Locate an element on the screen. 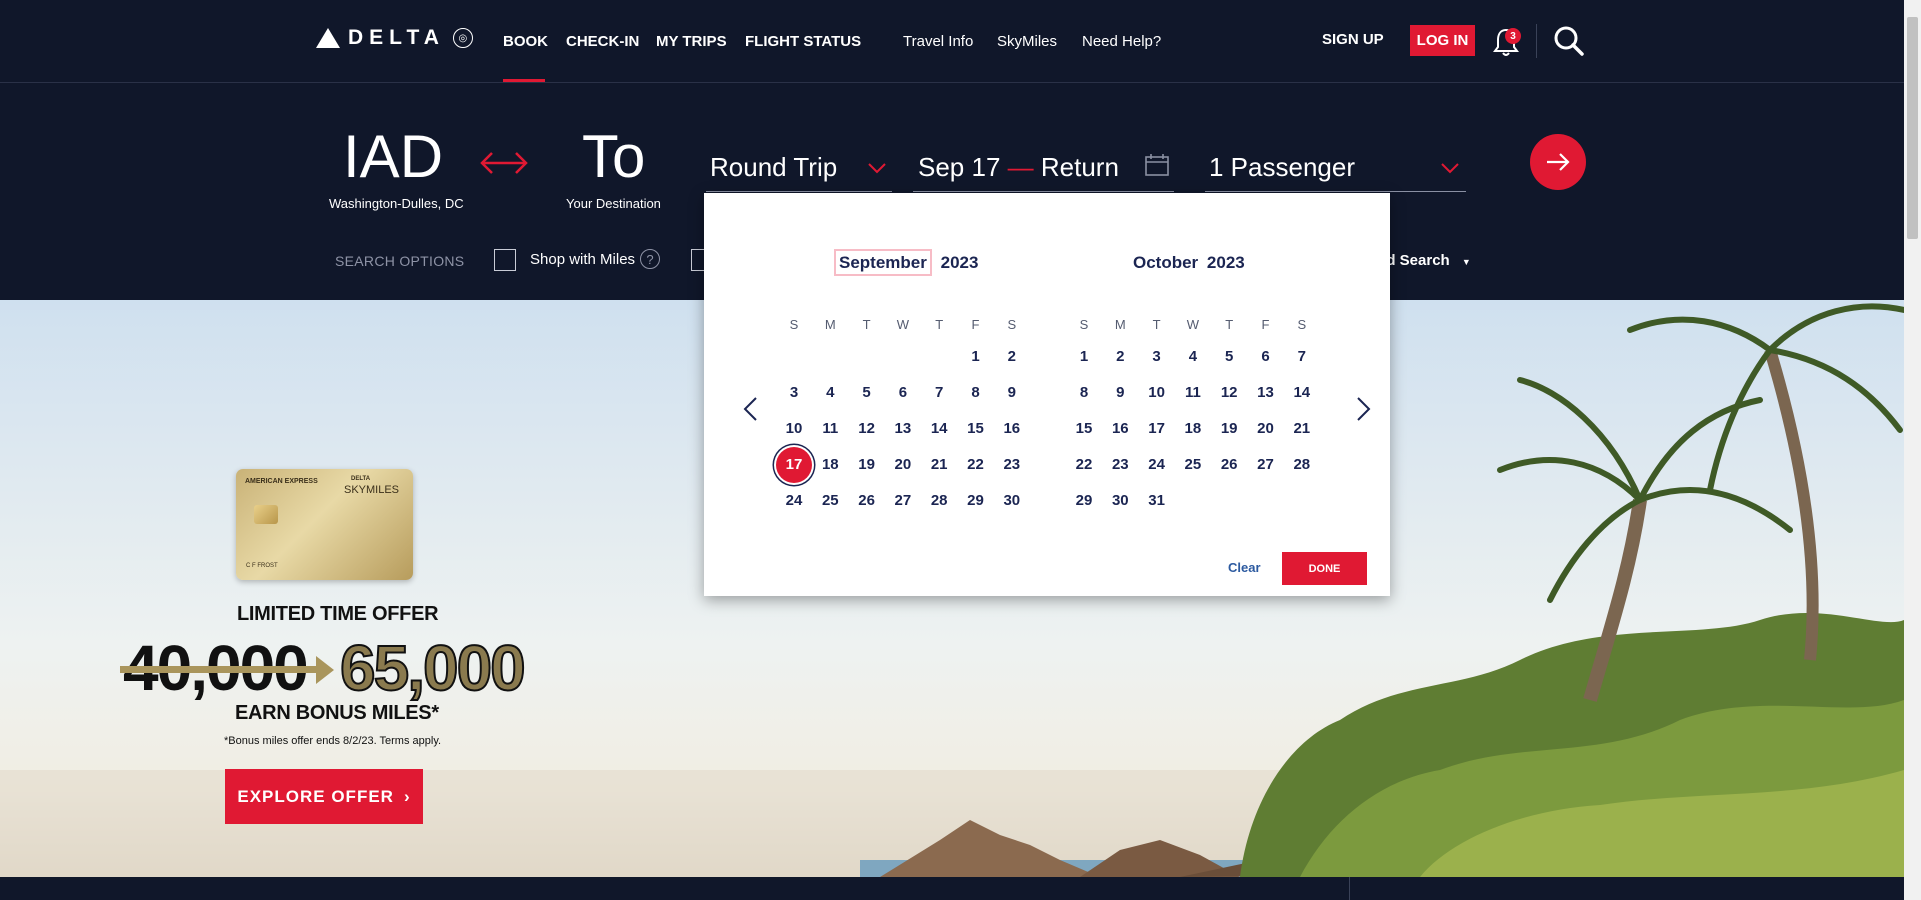 The height and width of the screenshot is (900, 1921). delta-logo: DELTA ◎ is located at coordinates (394, 38).